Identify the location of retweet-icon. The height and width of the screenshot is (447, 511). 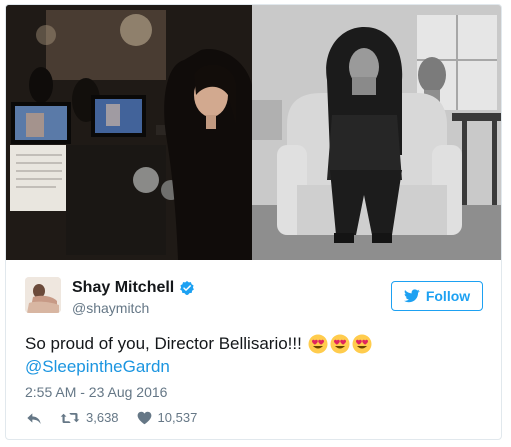
(70, 417).